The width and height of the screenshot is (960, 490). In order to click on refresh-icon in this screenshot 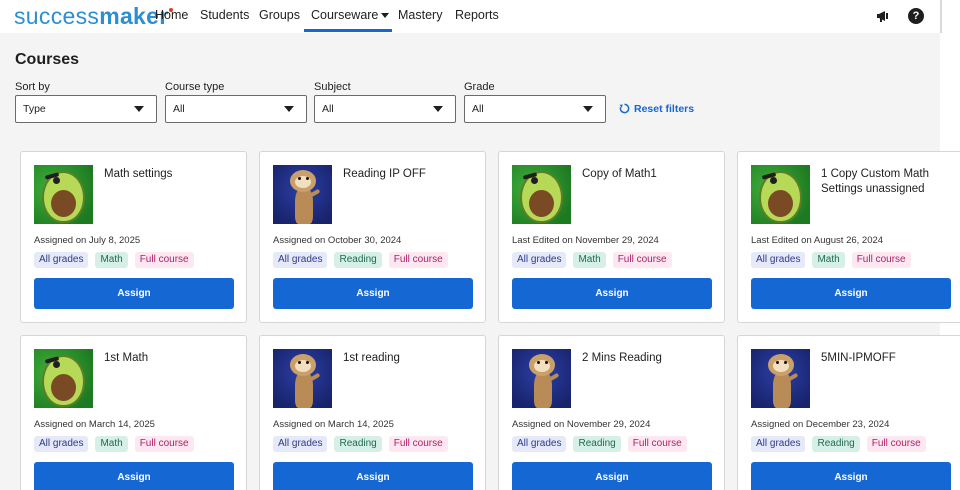, I will do `click(624, 108)`.